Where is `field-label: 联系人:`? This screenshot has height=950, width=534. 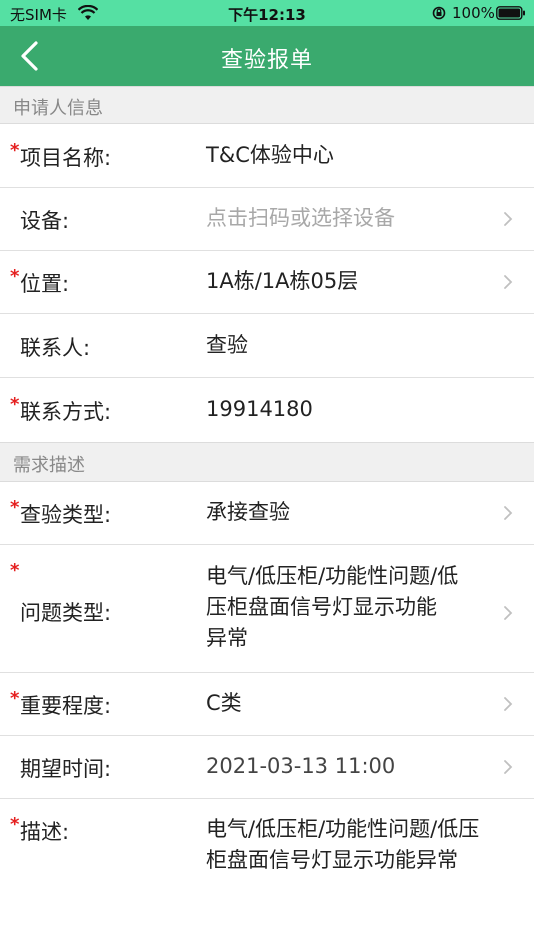 field-label: 联系人: is located at coordinates (55, 348).